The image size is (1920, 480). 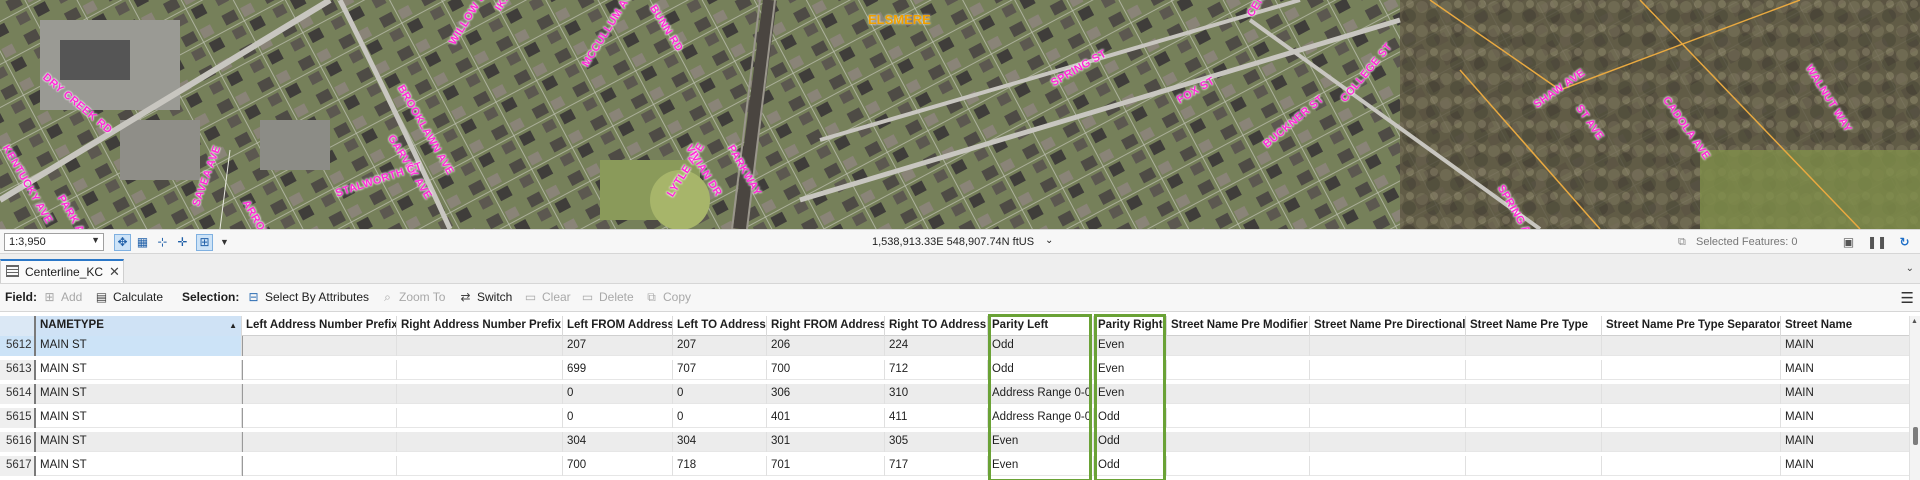 What do you see at coordinates (307, 297) in the screenshot?
I see `select-by-attributes-button: ⊟ Select By Attributes` at bounding box center [307, 297].